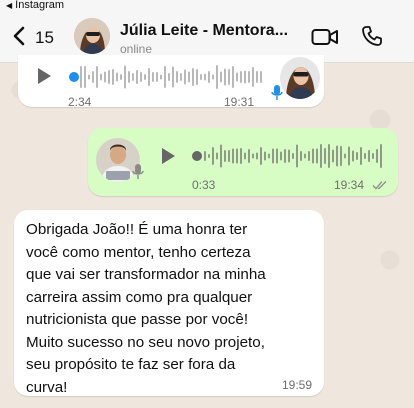  I want to click on back-triangle-icon: ◀, so click(9, 5).